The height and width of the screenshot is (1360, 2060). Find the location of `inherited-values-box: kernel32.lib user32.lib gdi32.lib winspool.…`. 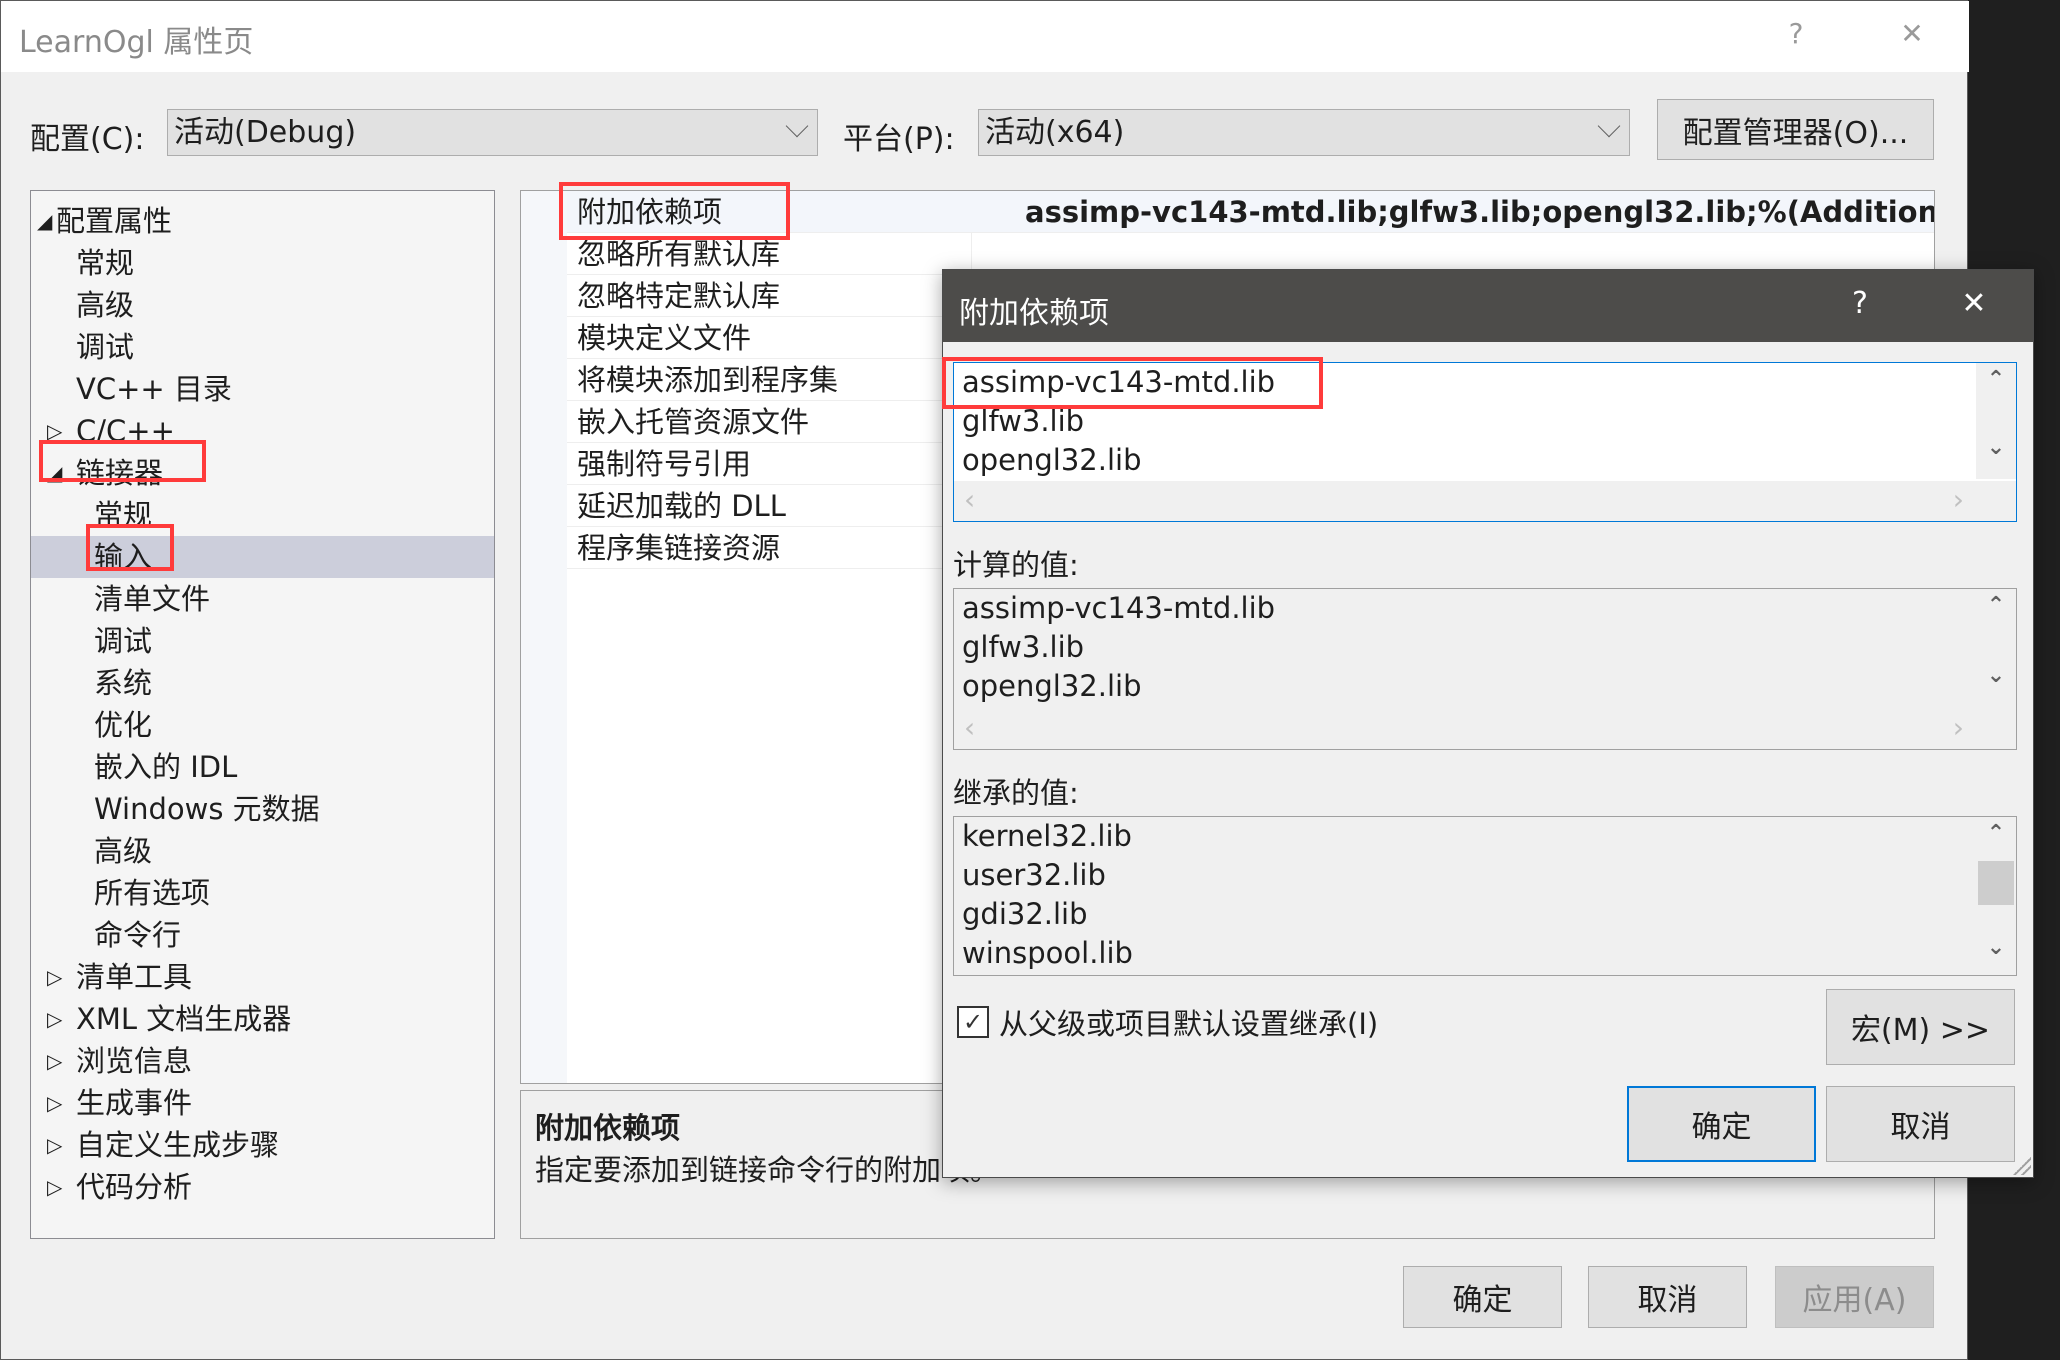

inherited-values-box: kernel32.lib user32.lib gdi32.lib winspool.… is located at coordinates (1485, 896).